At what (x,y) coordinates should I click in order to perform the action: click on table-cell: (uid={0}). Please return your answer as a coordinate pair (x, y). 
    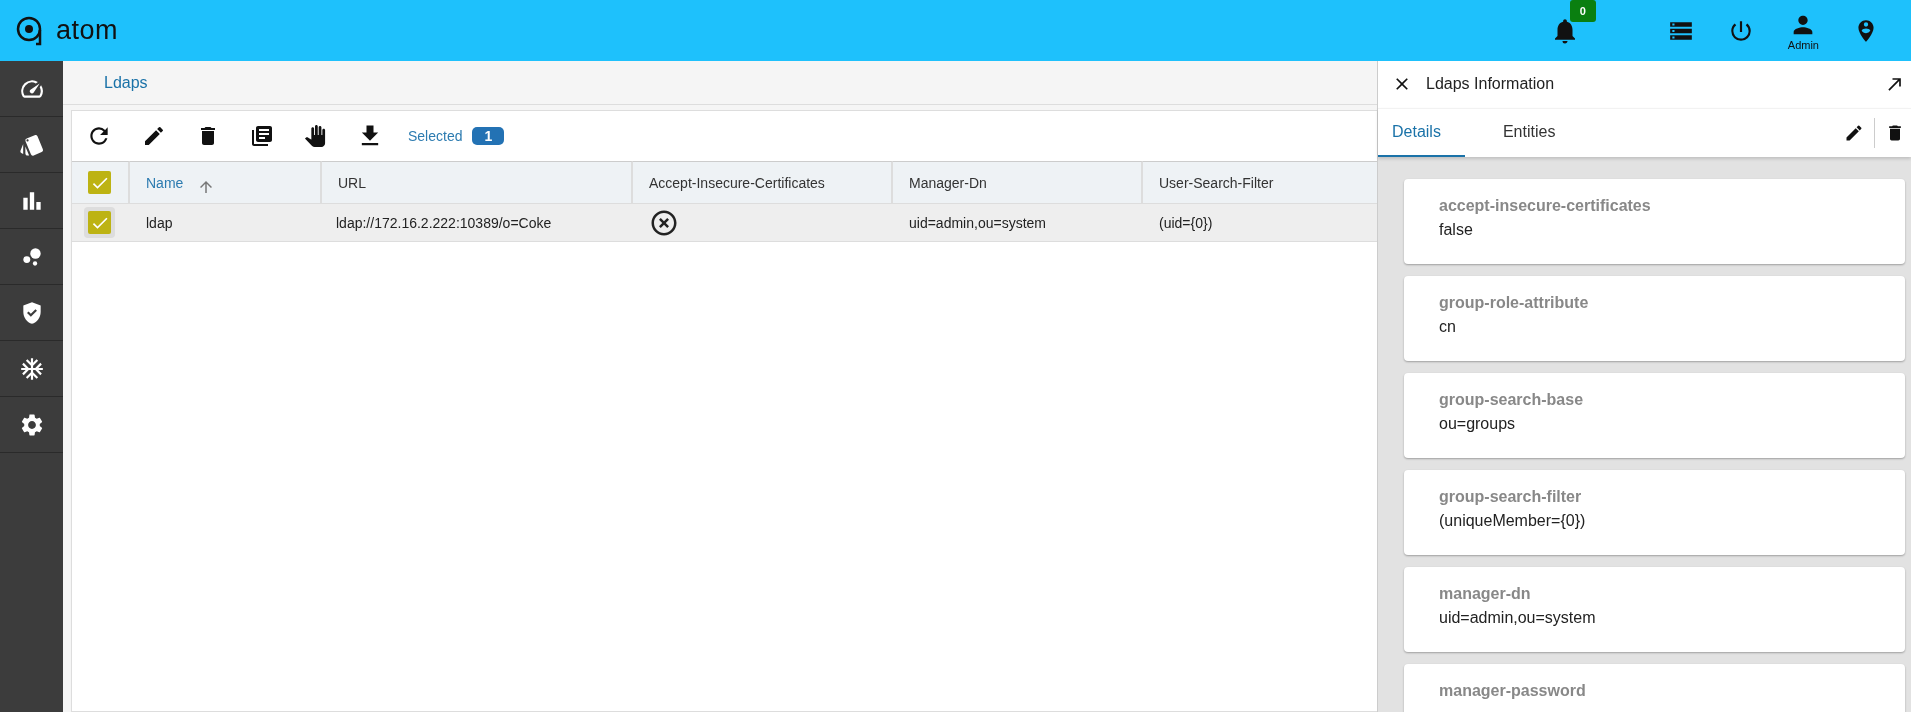
    Looking at the image, I should click on (1186, 222).